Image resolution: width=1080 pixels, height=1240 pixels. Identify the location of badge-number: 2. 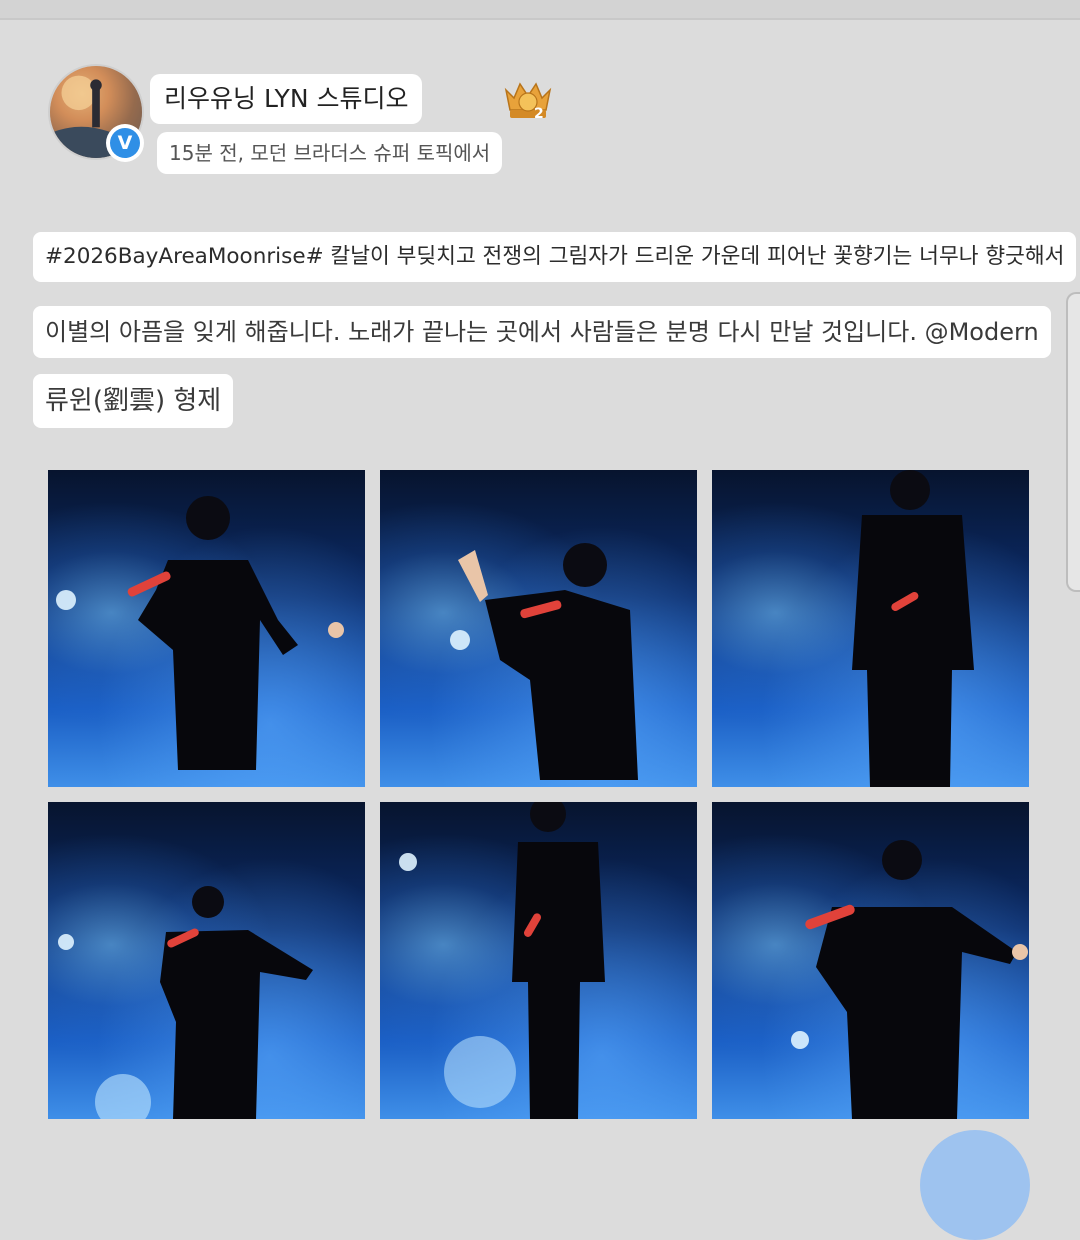
(539, 114).